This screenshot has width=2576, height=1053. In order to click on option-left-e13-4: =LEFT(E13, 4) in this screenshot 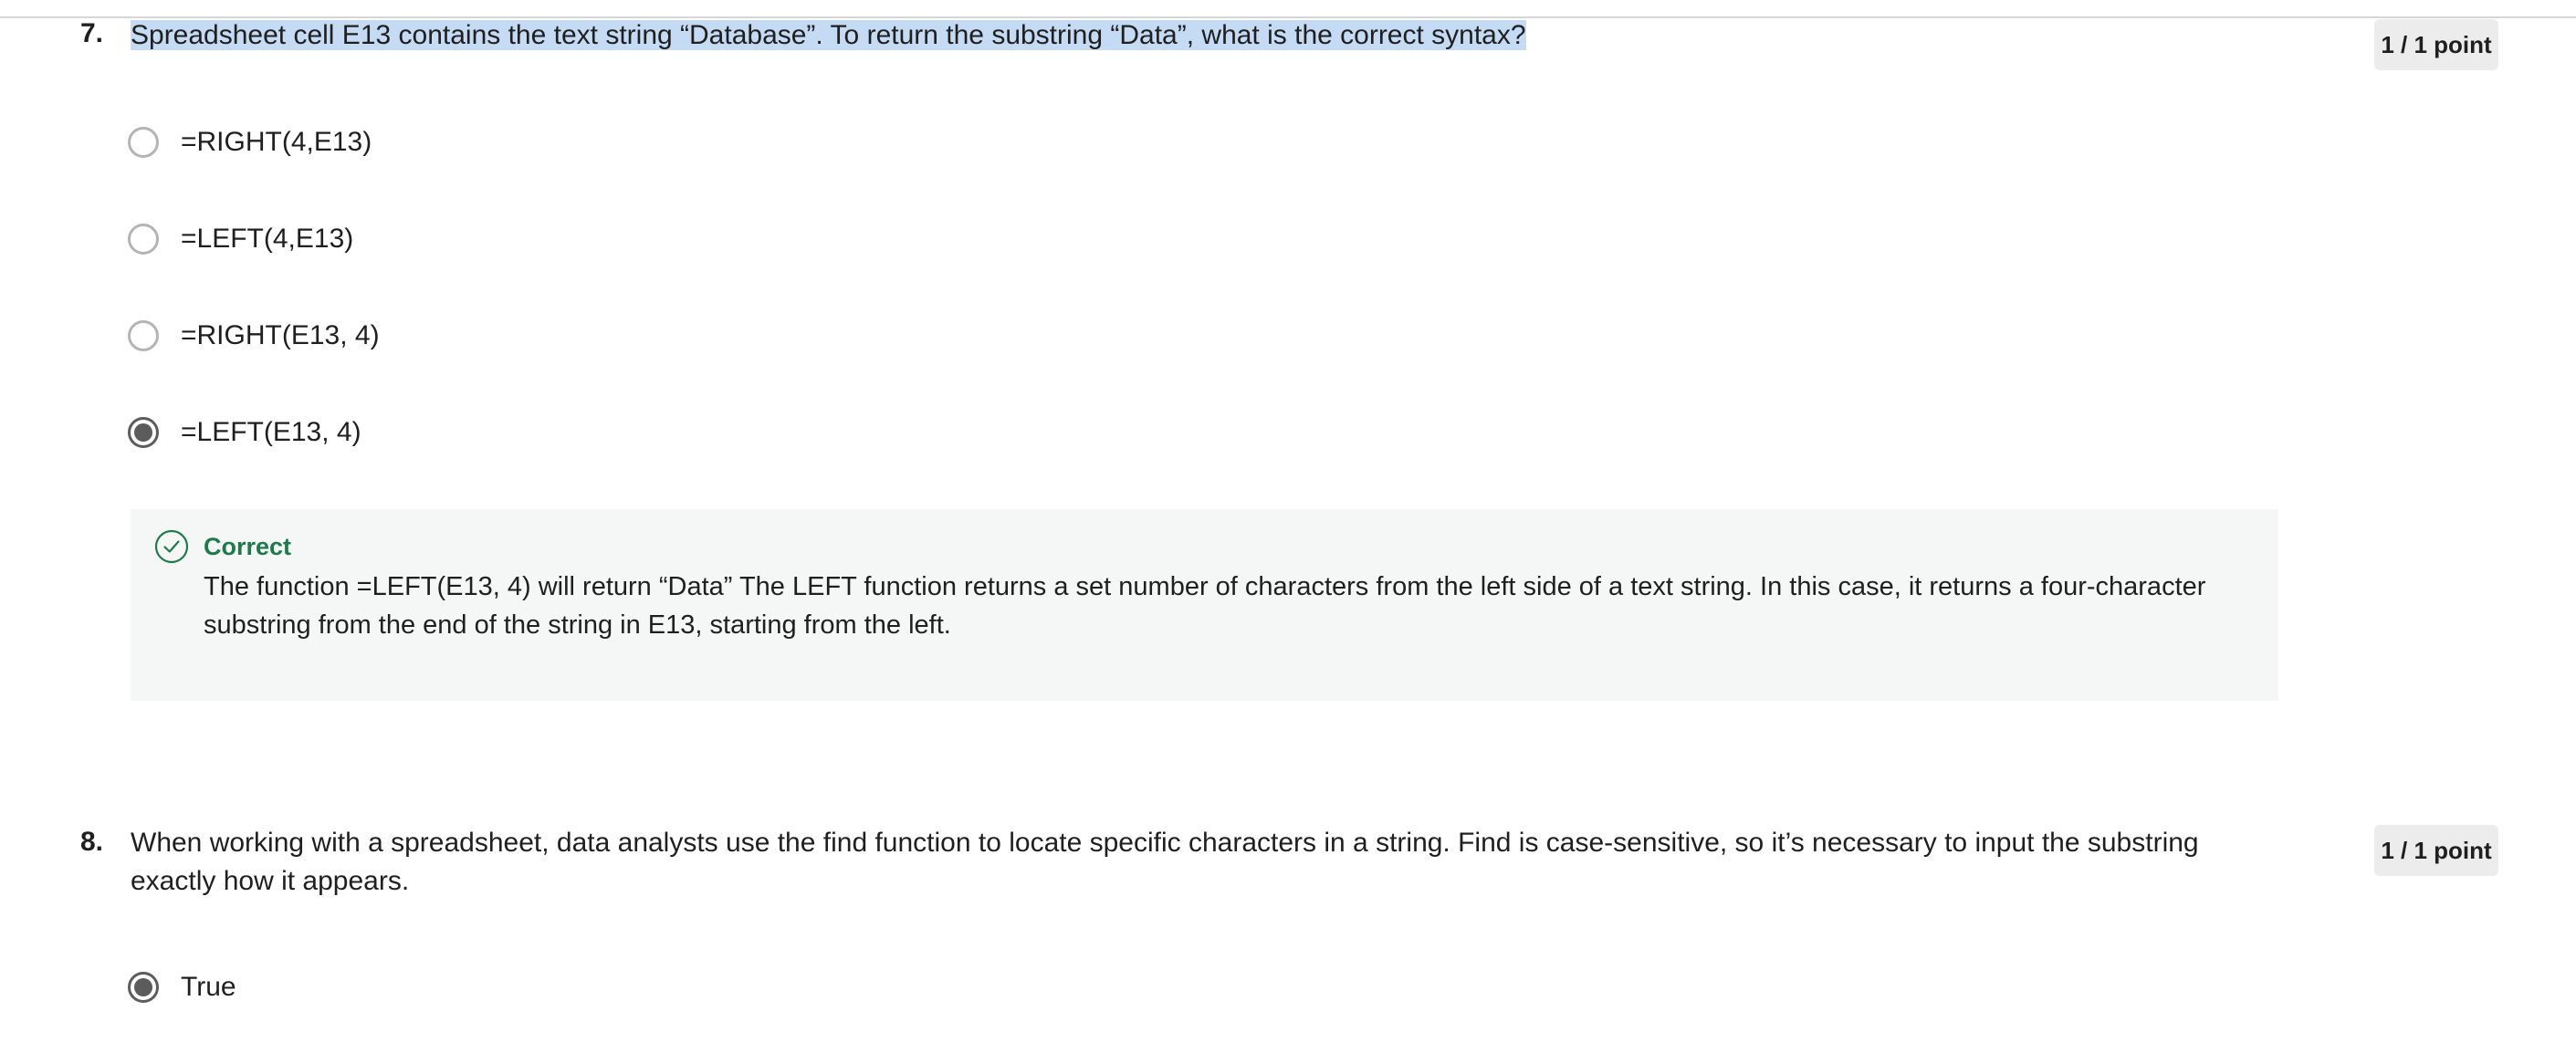, I will do `click(245, 432)`.